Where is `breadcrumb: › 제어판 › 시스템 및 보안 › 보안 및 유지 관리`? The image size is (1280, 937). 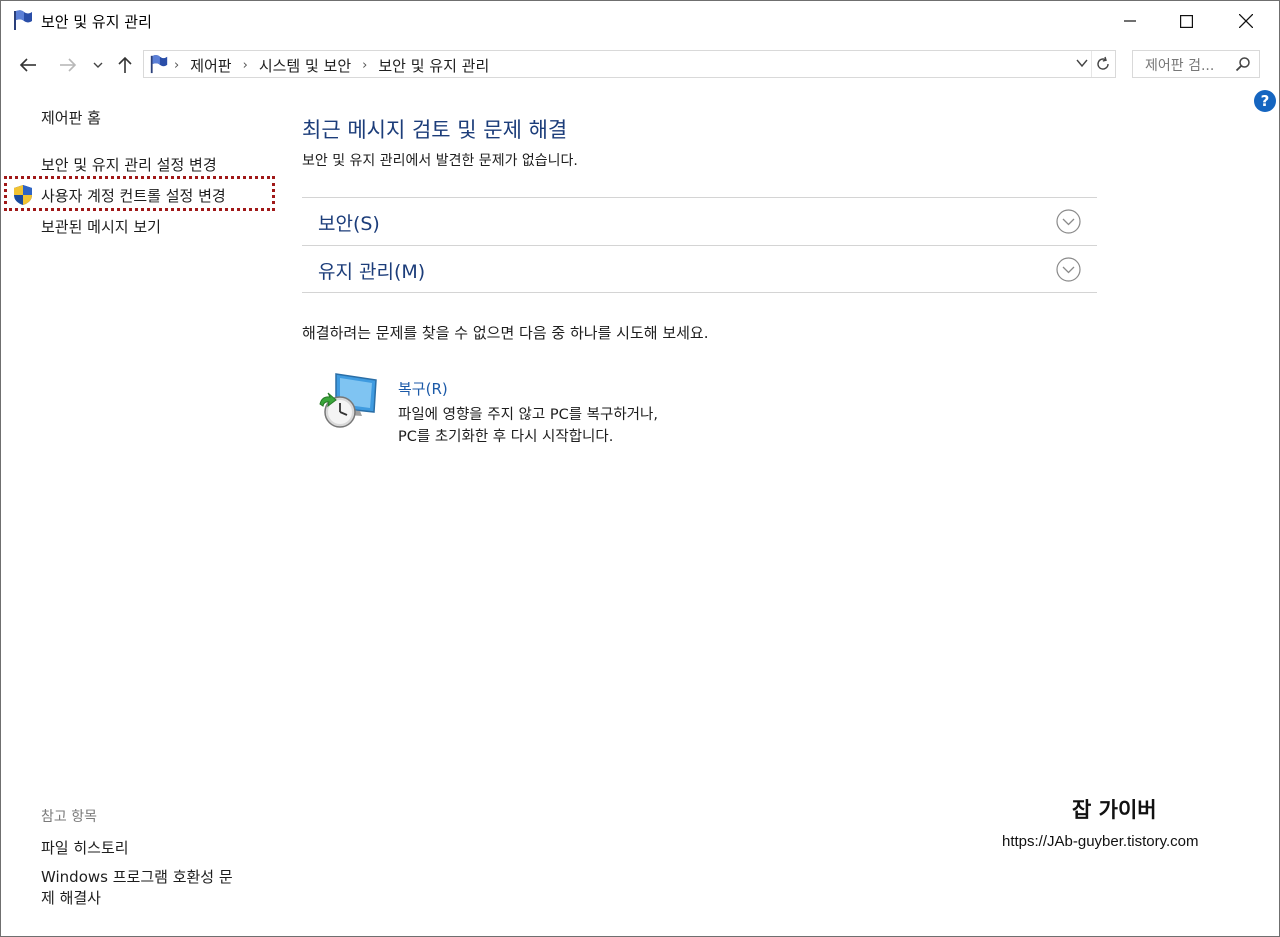
breadcrumb: › 제어판 › 시스템 및 보안 › 보안 및 유지 관리 is located at coordinates (331, 65).